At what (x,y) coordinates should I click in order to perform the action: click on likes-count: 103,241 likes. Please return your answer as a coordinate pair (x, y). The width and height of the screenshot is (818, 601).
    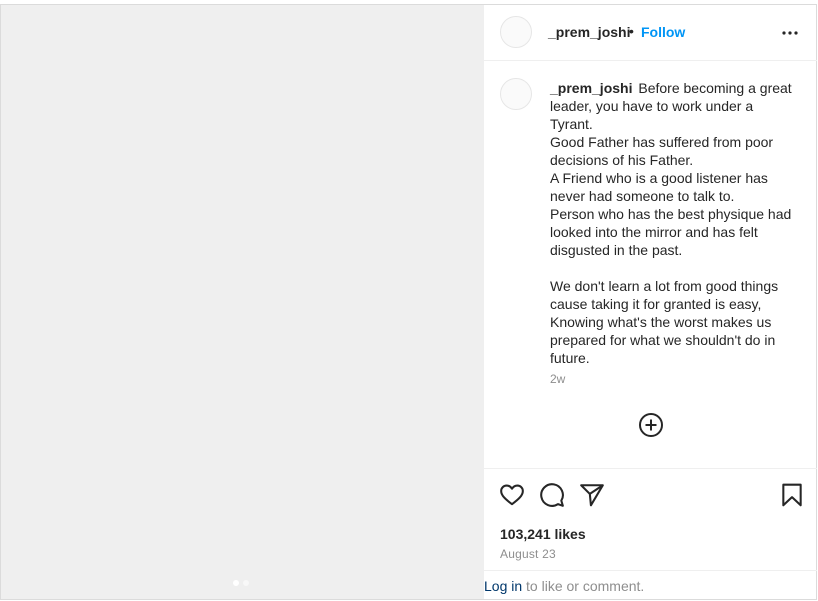
    Looking at the image, I should click on (543, 534).